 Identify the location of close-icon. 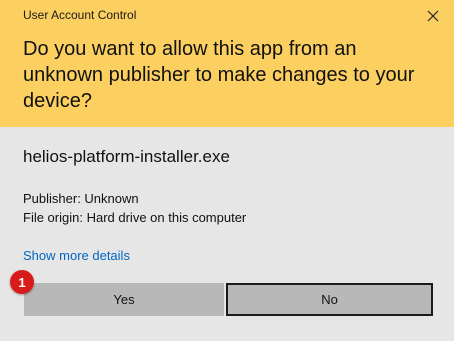
(433, 16).